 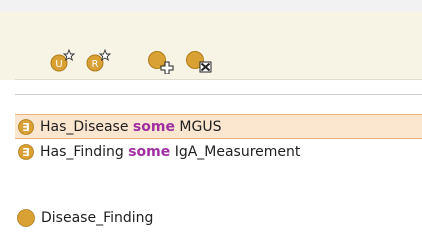 I want to click on union-letter: U, so click(x=58, y=64).